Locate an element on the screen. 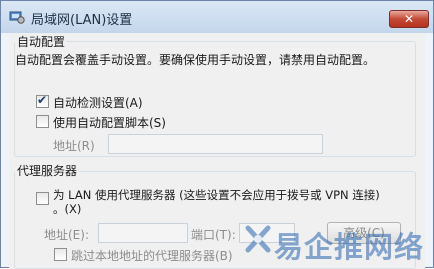 Image resolution: width=434 pixels, height=269 pixels. close-icon: ✕ is located at coordinates (409, 19).